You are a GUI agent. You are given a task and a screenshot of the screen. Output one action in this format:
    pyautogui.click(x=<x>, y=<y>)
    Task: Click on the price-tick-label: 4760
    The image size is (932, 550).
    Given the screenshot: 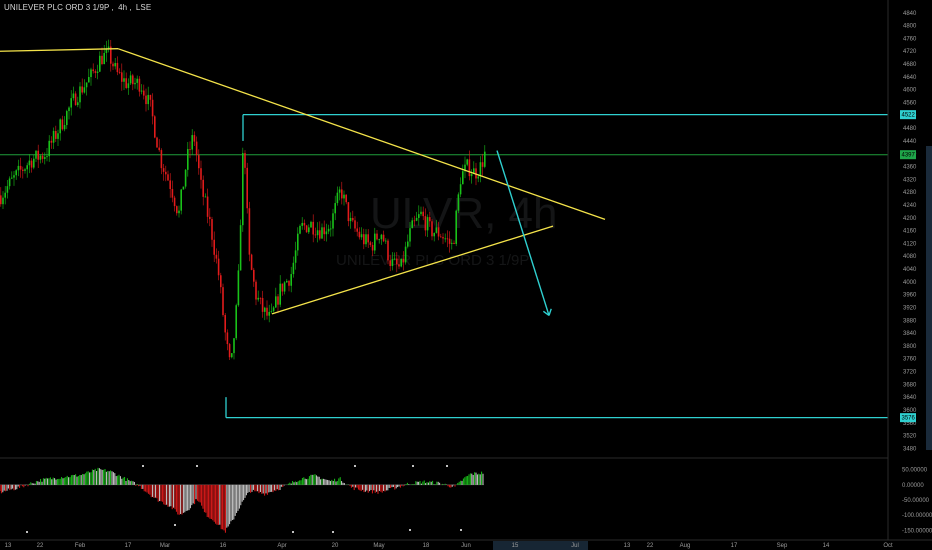 What is the action you would take?
    pyautogui.click(x=910, y=39)
    